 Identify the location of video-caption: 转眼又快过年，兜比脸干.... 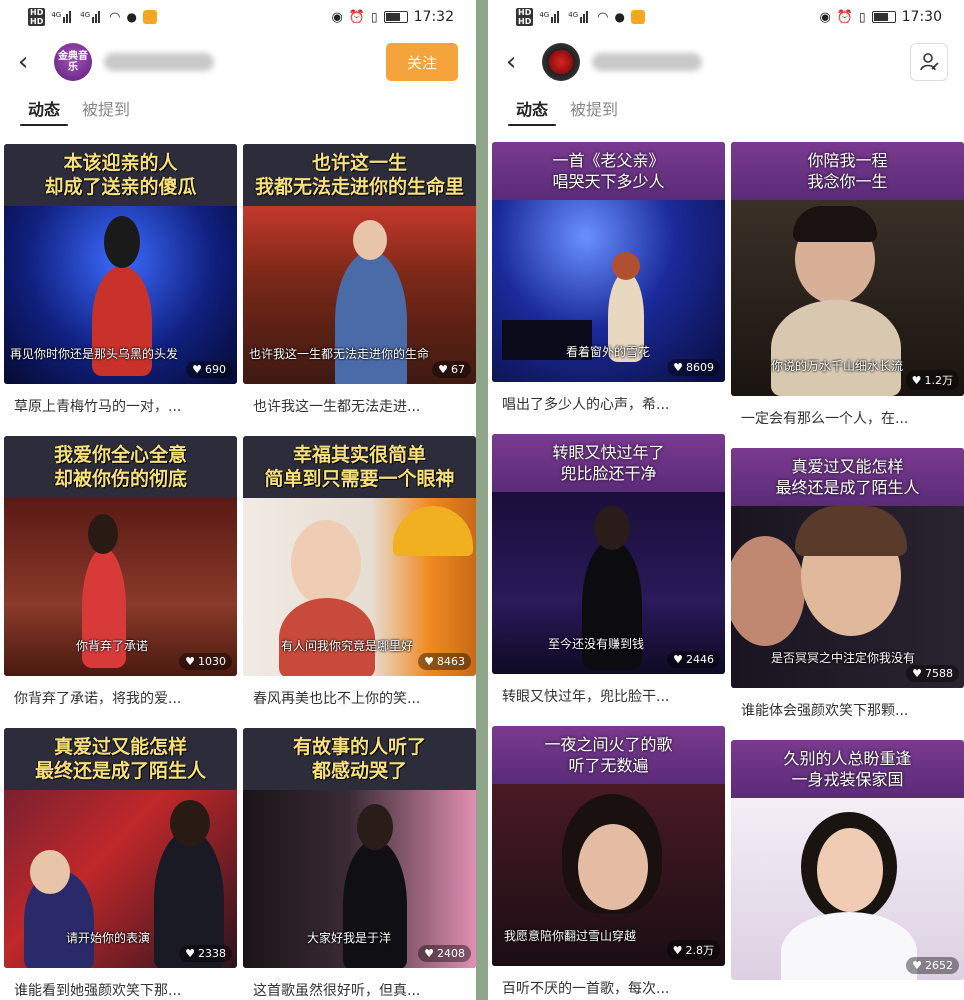
(608, 693).